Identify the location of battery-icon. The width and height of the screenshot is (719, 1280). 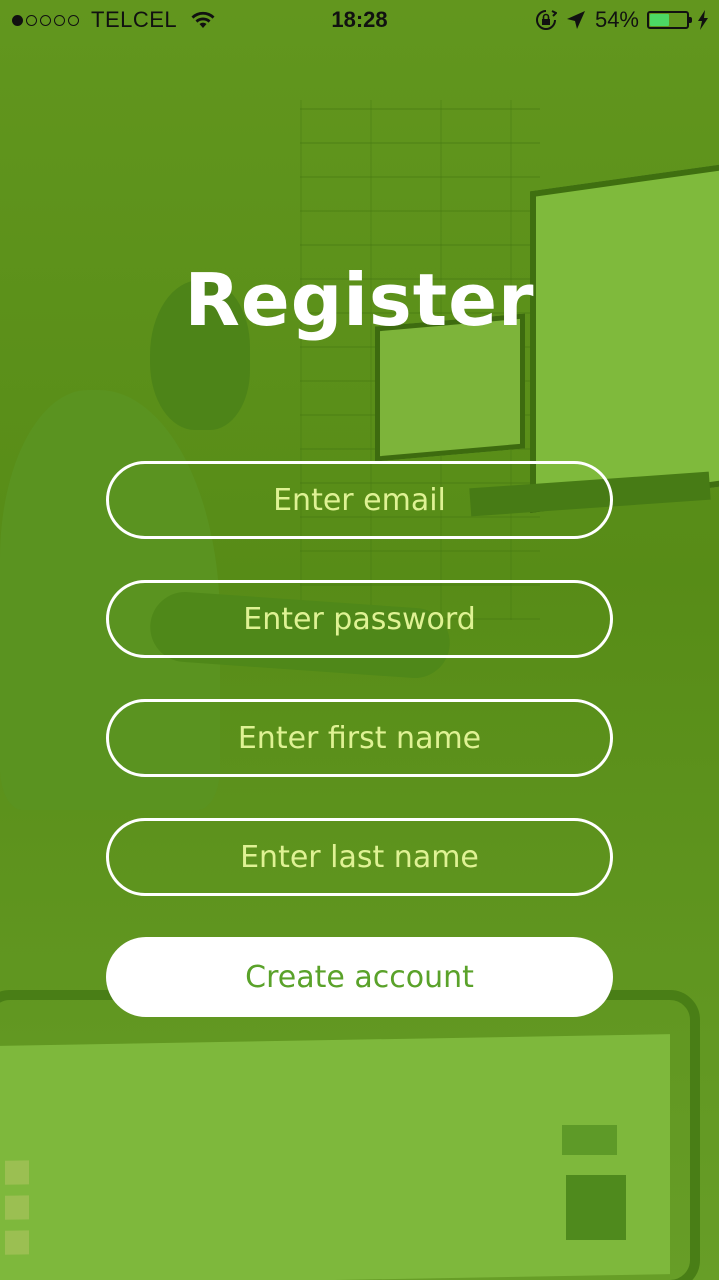
(669, 20).